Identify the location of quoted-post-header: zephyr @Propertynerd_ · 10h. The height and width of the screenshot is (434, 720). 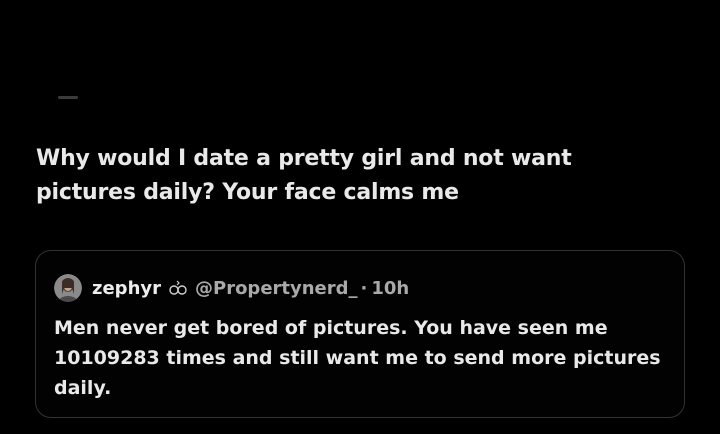
(231, 288).